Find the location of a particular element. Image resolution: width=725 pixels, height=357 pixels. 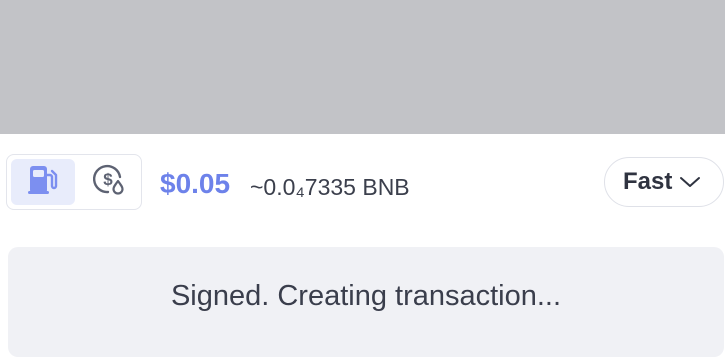

gas-mode-button is located at coordinates (43, 182).